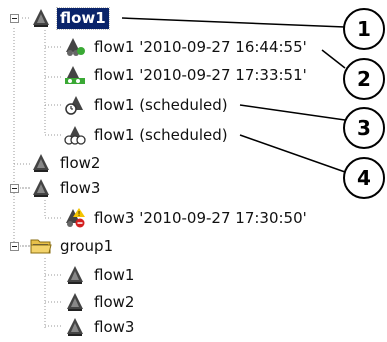 The height and width of the screenshot is (342, 387). I want to click on callout-1-leader, so click(233, 22).